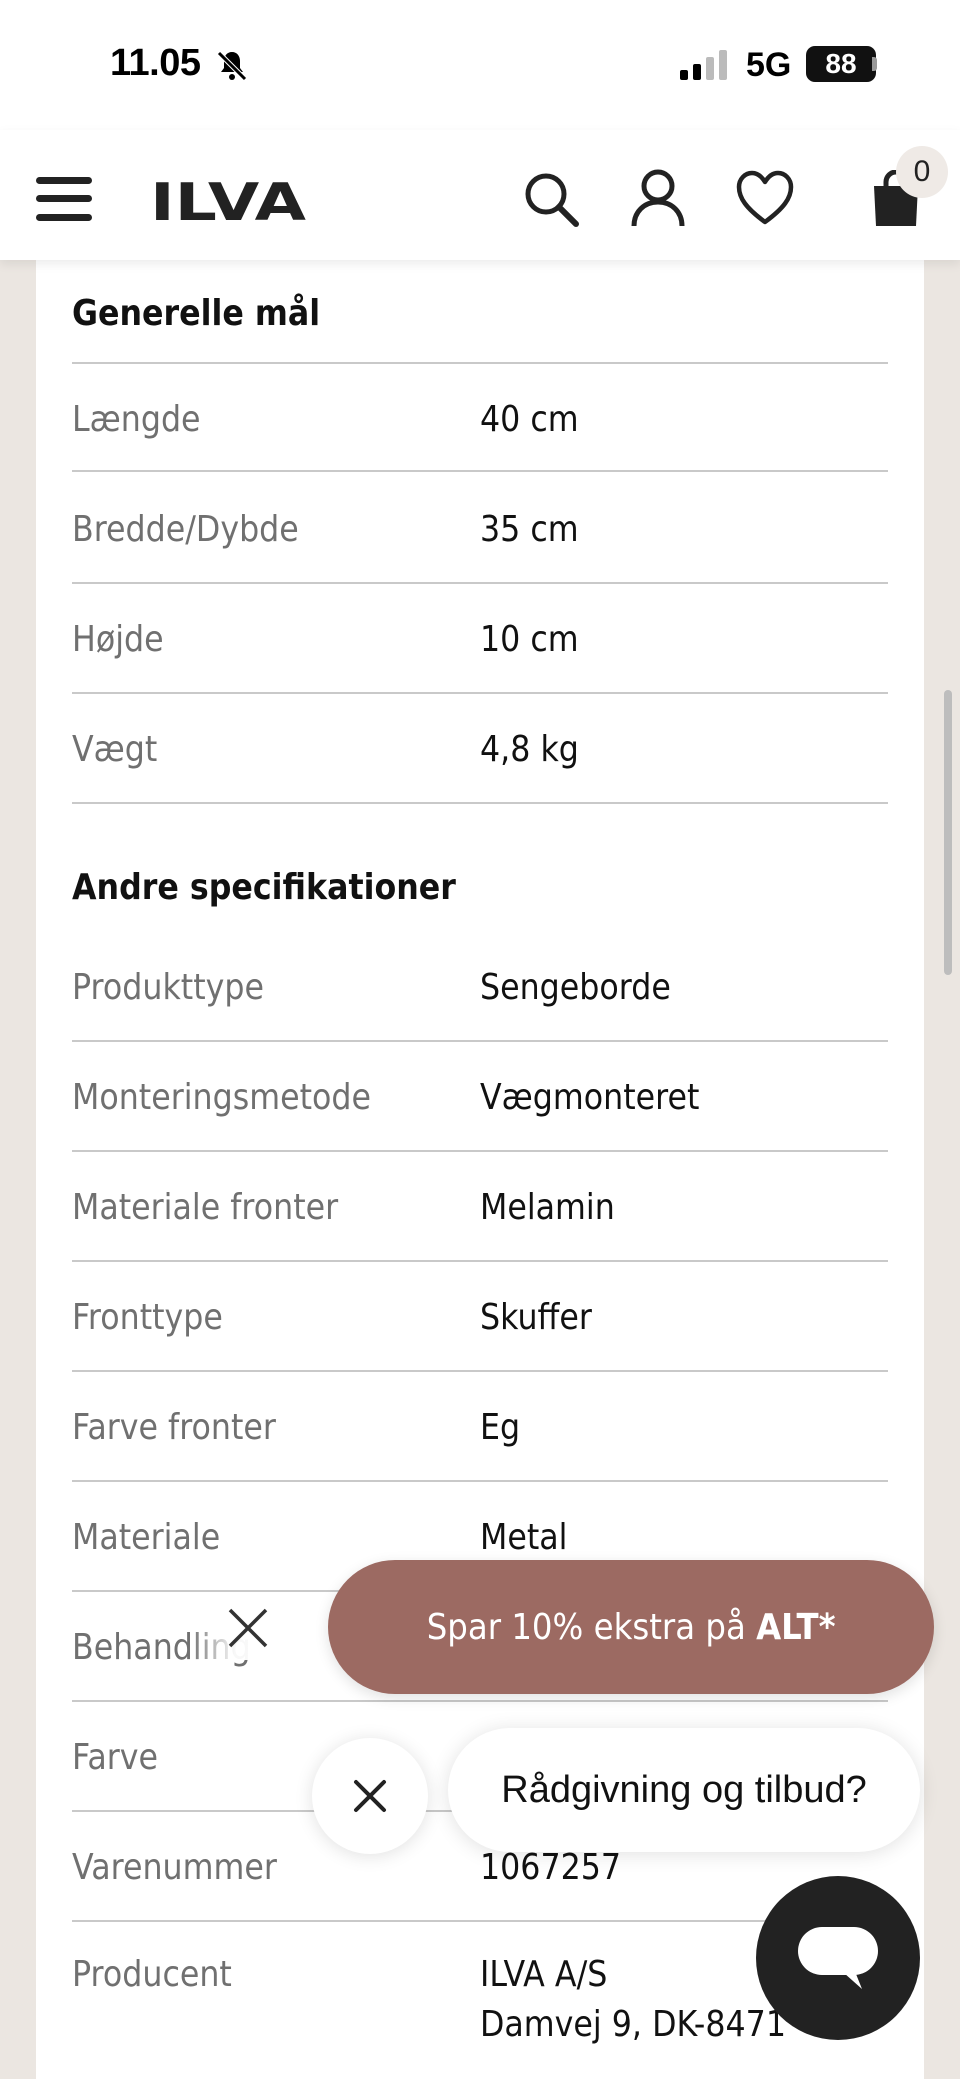 The width and height of the screenshot is (960, 2079). What do you see at coordinates (658, 198) in the screenshot?
I see `user-icon` at bounding box center [658, 198].